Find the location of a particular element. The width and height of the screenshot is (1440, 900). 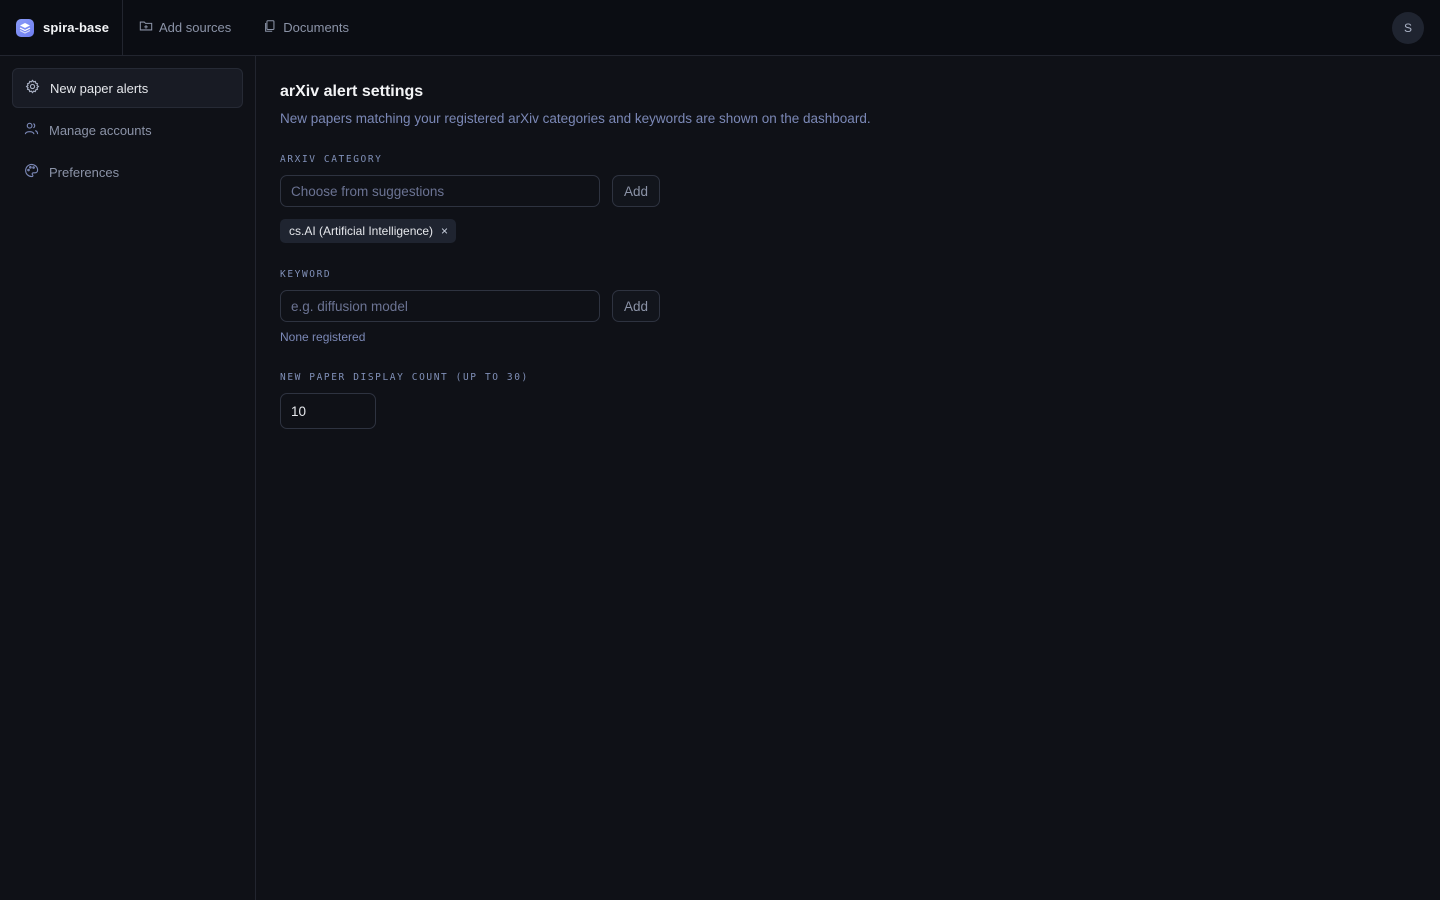

sidebar-item-label: Manage accounts is located at coordinates (100, 130).